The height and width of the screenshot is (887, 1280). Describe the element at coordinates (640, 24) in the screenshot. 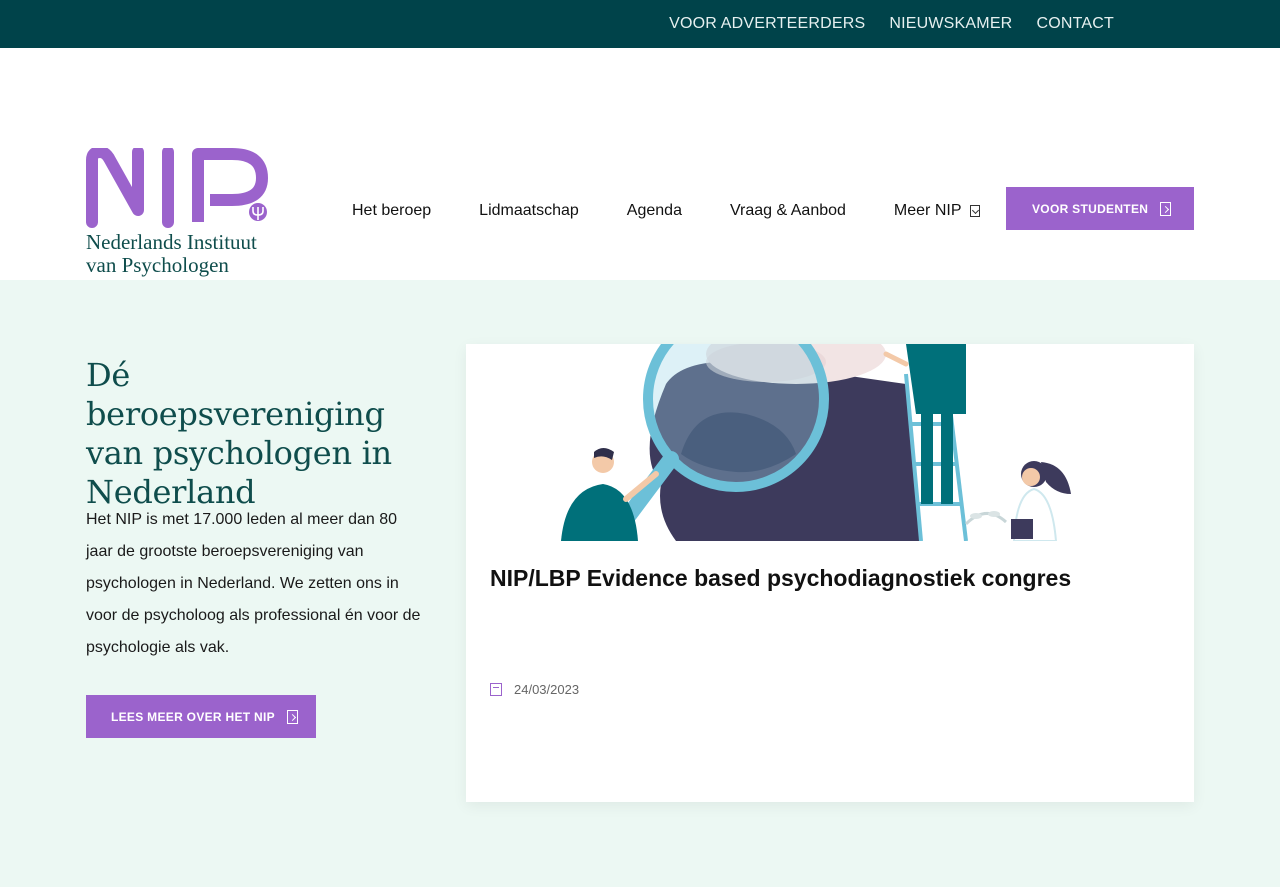

I see `top-bar: VOOR ADVERTEERDERS NIEUWSKAMER CONTACT` at that location.